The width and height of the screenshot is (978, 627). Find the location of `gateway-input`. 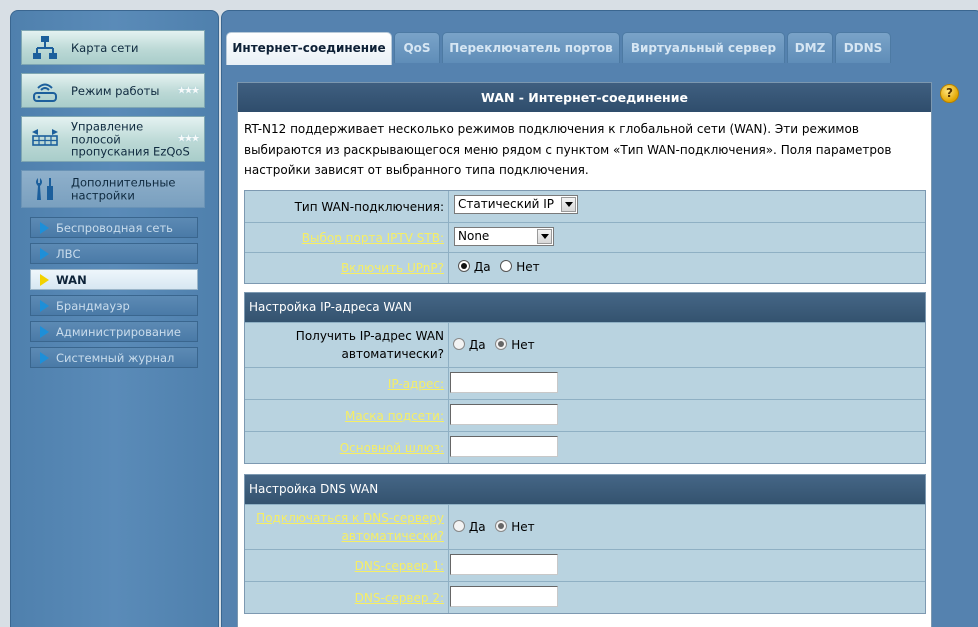

gateway-input is located at coordinates (504, 446).